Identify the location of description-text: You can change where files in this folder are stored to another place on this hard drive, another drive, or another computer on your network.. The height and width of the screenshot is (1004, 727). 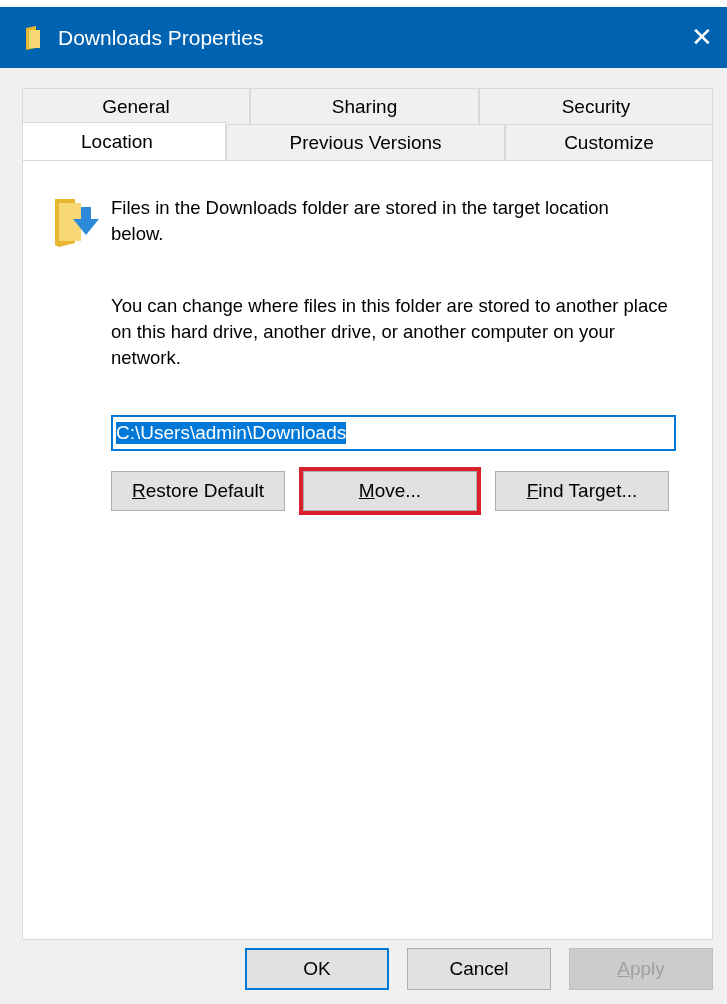
(390, 332).